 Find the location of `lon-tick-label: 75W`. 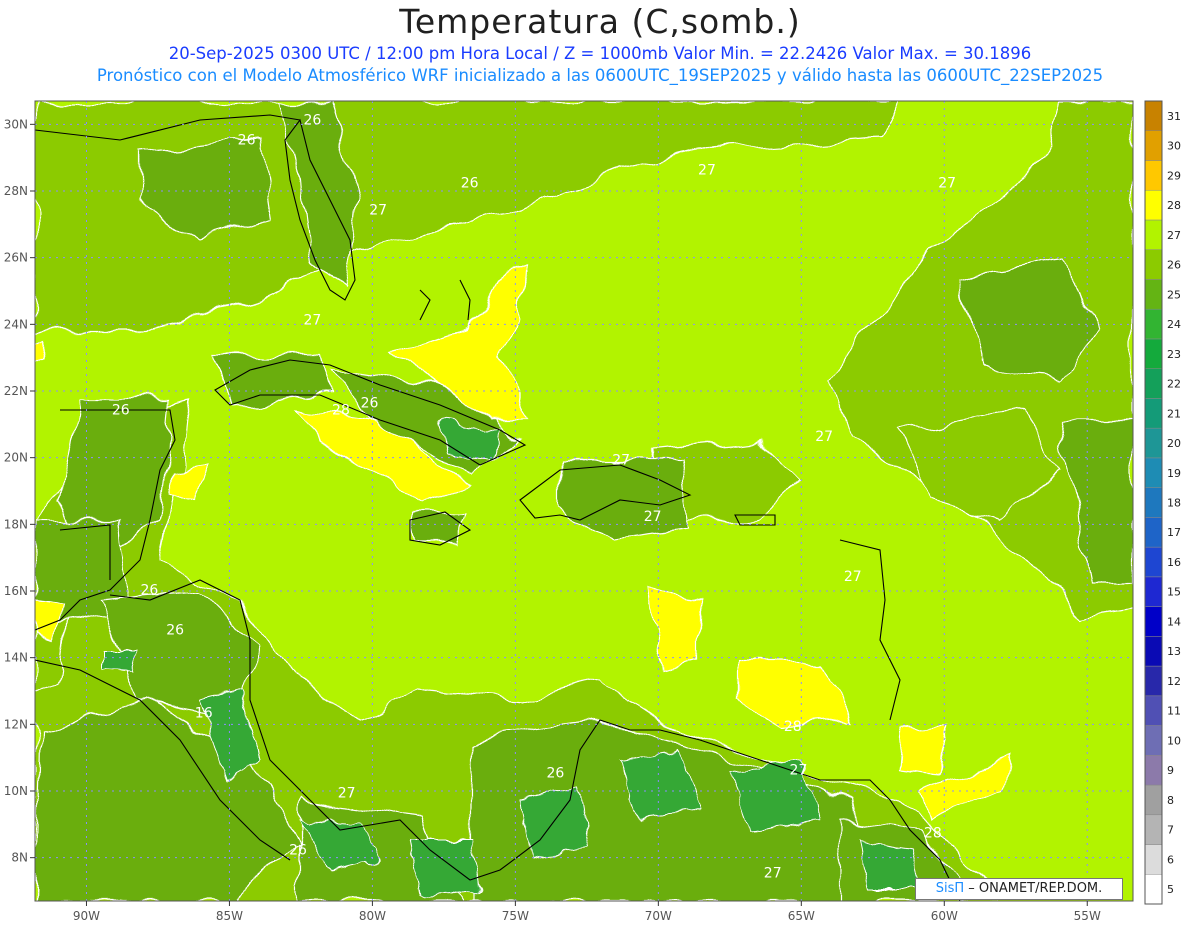

lon-tick-label: 75W is located at coordinates (515, 916).